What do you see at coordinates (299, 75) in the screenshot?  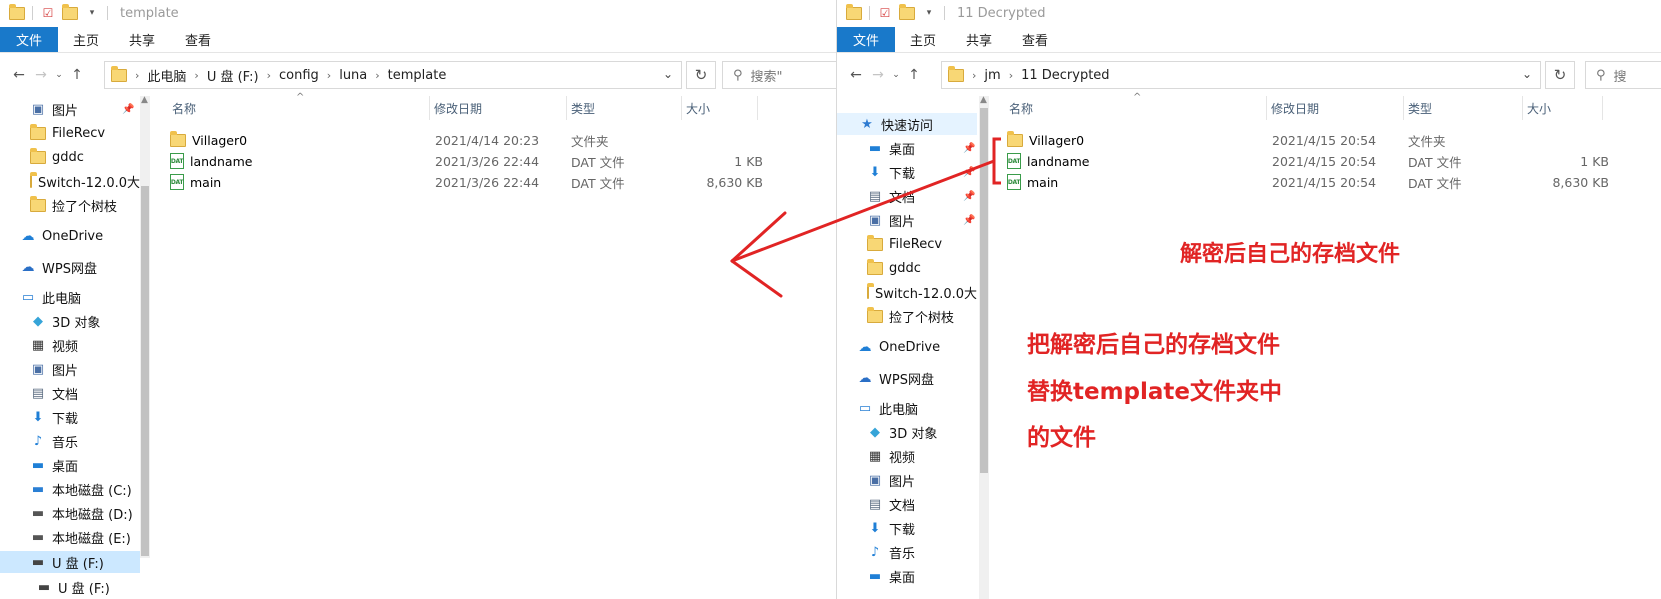 I see `breadcrumb-config: config` at bounding box center [299, 75].